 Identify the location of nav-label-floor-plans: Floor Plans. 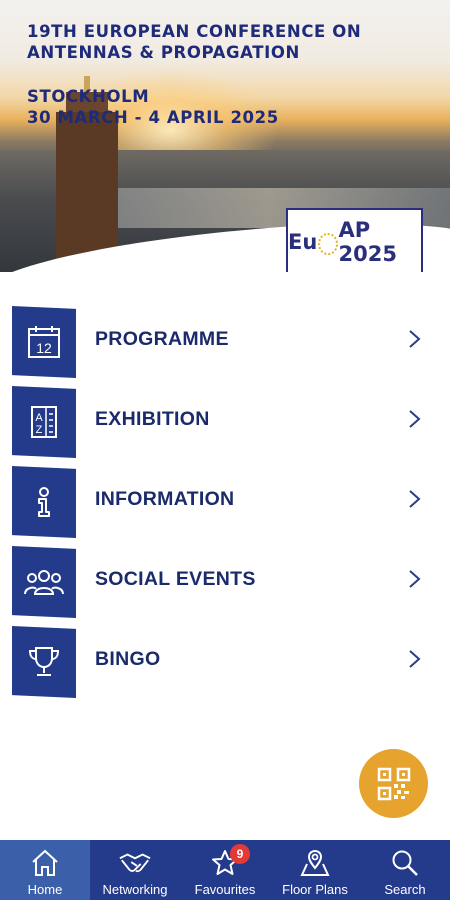
(315, 889).